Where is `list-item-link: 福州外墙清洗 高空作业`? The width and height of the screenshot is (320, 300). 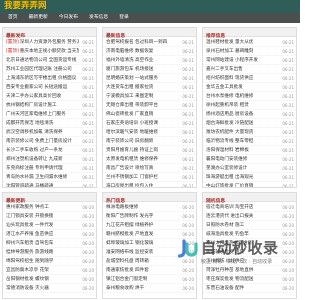 list-item-link: 福州外墙清洗 高空作业 is located at coordinates (142, 60).